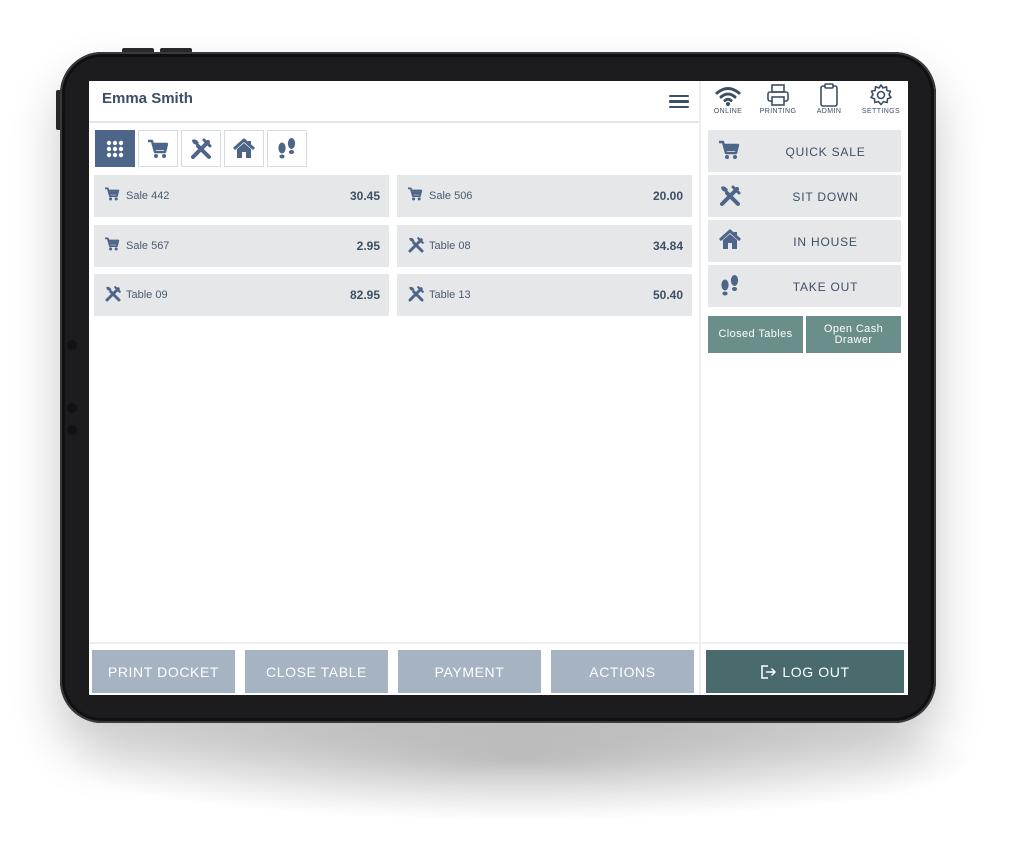 The height and width of the screenshot is (842, 1034). I want to click on logout-label: LOG OUT, so click(816, 671).